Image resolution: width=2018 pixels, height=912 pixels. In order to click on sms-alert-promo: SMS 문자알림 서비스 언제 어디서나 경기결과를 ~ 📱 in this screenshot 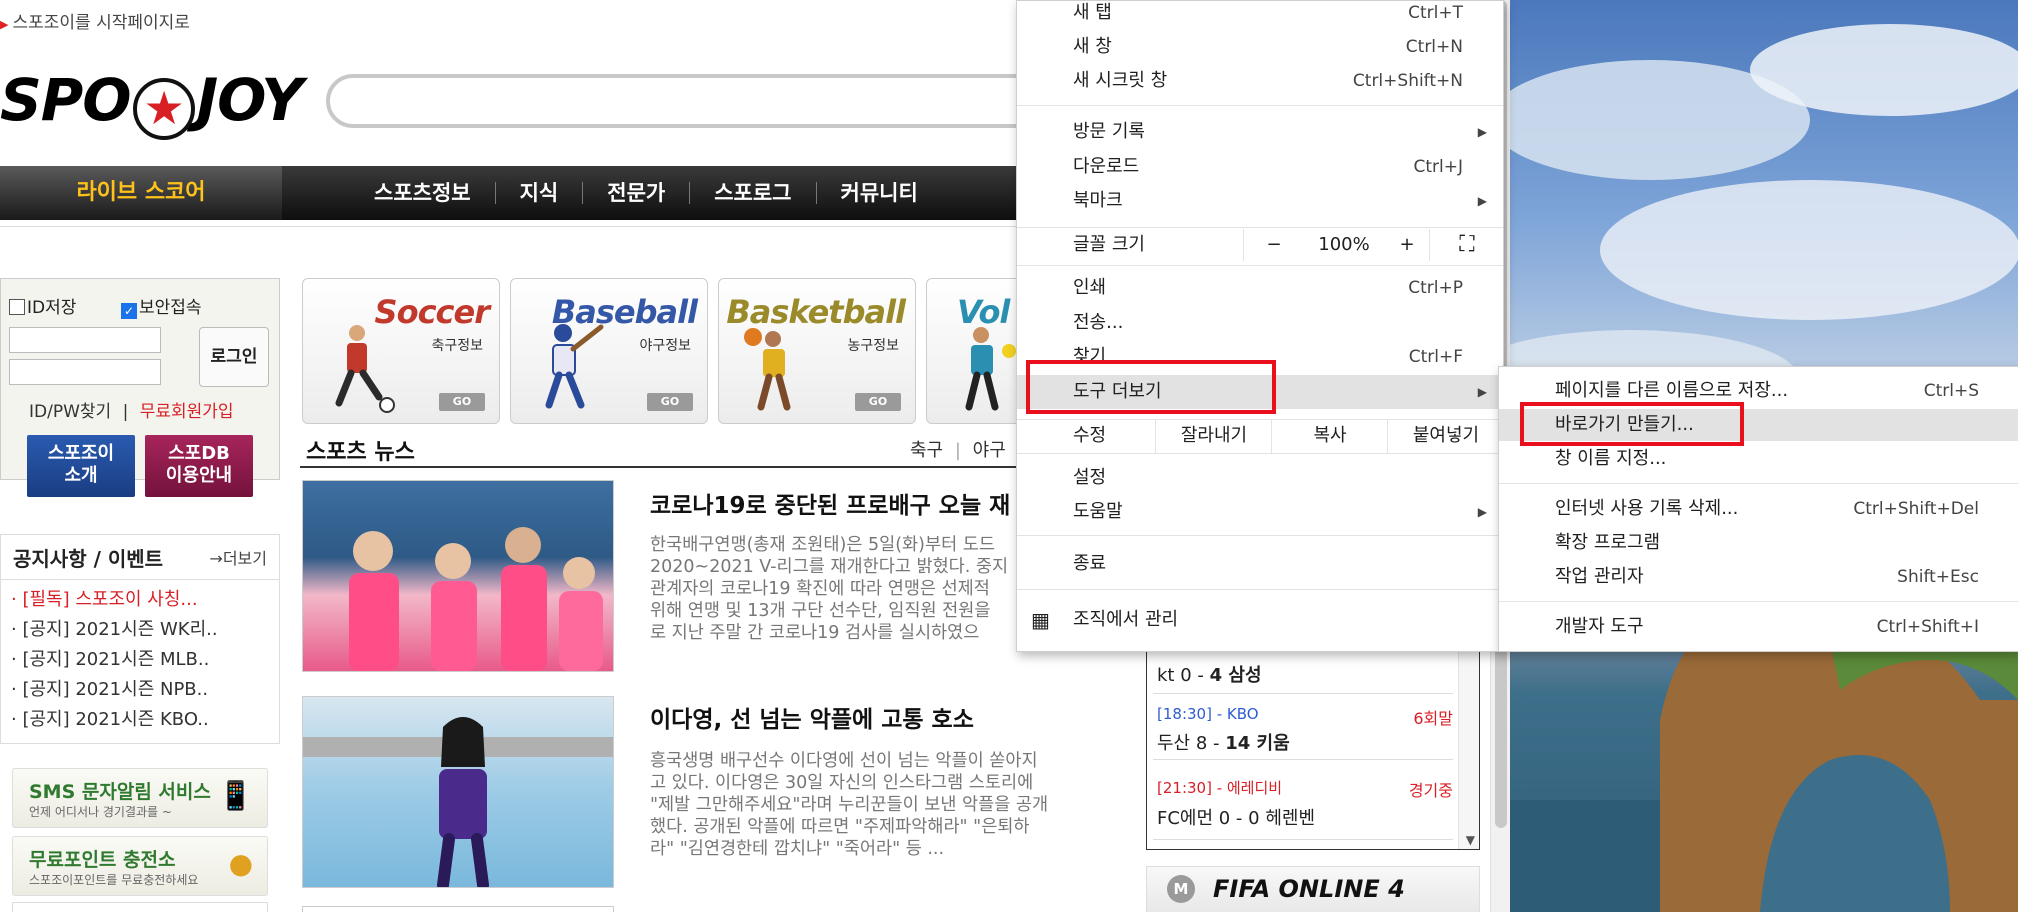, I will do `click(140, 798)`.